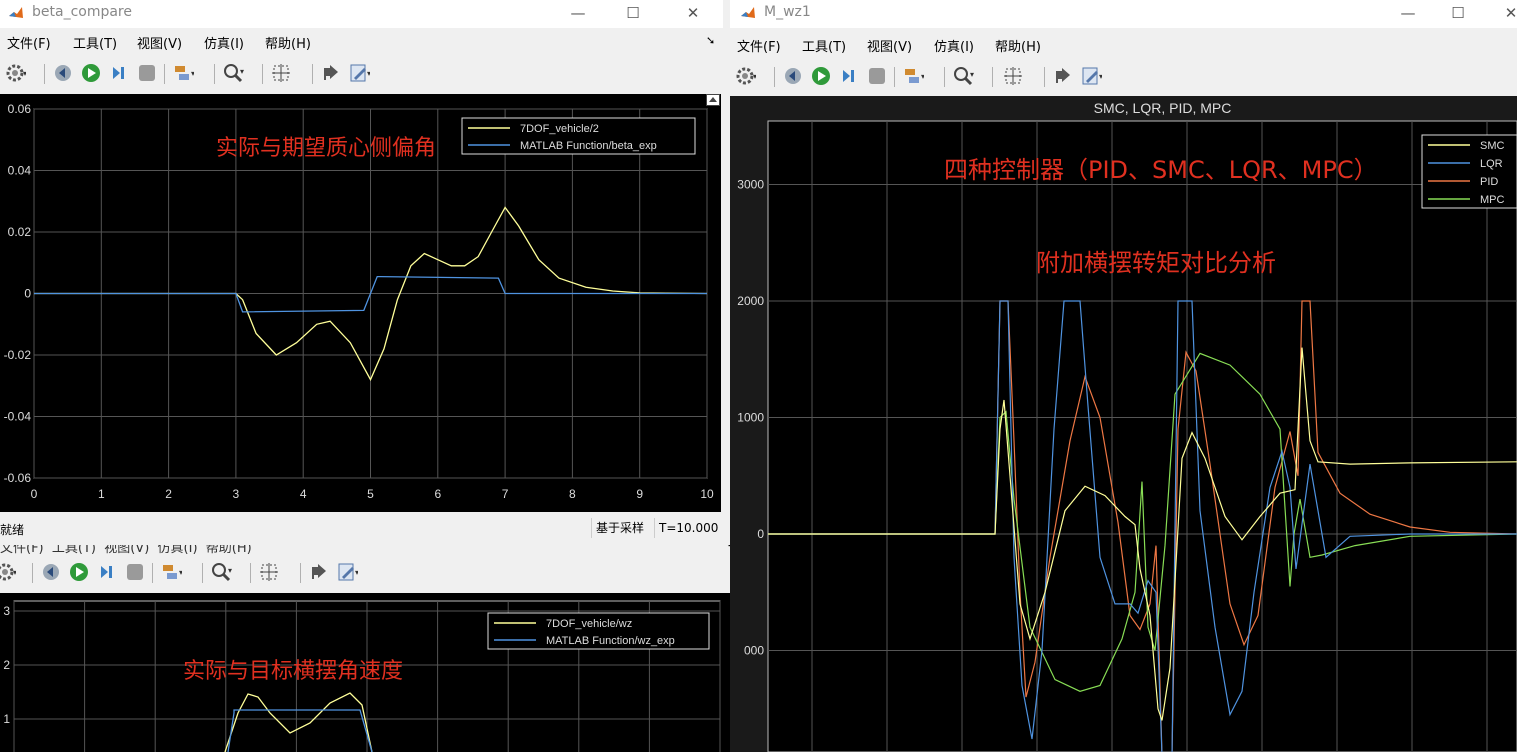 The height and width of the screenshot is (752, 1517). Describe the element at coordinates (710, 40) in the screenshot. I see `dock-icon: ➘` at that location.